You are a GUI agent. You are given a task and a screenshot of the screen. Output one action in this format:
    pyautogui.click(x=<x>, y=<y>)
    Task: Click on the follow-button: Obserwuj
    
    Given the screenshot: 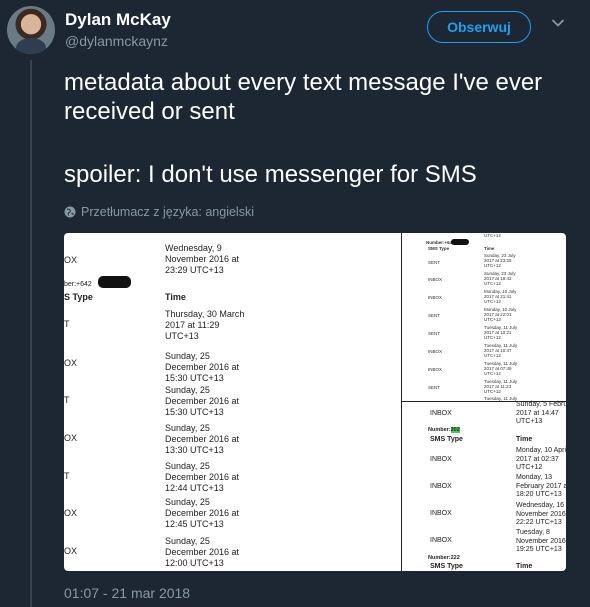 What is the action you would take?
    pyautogui.click(x=479, y=27)
    